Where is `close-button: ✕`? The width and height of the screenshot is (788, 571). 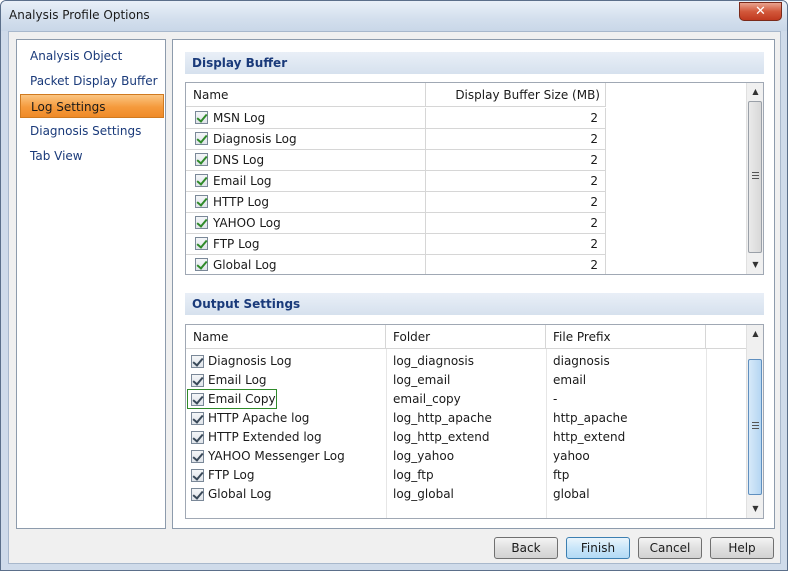
close-button: ✕ is located at coordinates (760, 11).